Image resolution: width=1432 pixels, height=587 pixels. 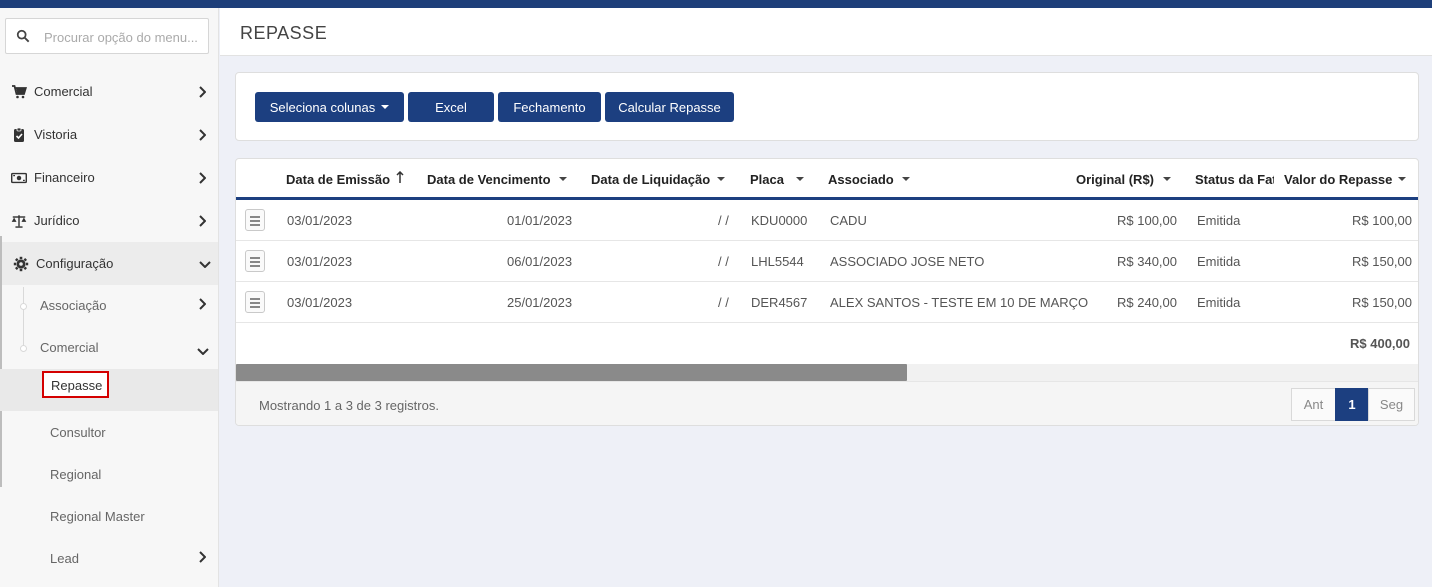 I want to click on pagination-prev-label: Ant, so click(x=1313, y=404).